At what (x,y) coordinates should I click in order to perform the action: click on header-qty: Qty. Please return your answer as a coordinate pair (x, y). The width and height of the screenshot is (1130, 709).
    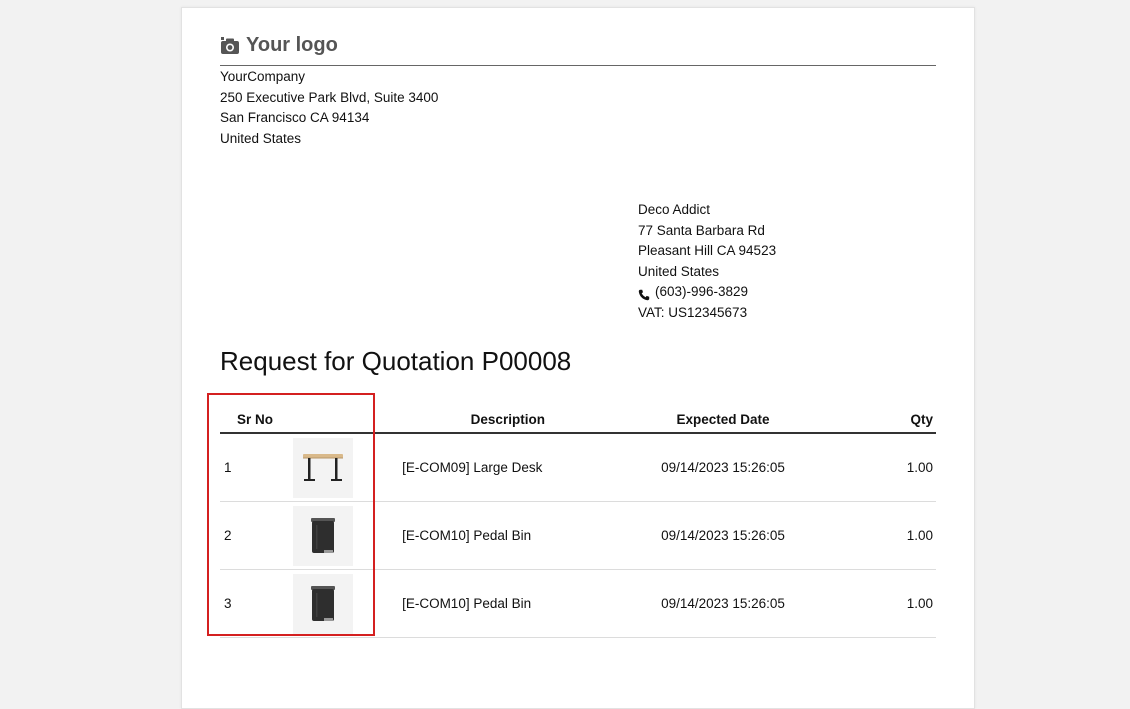
    Looking at the image, I should click on (878, 420).